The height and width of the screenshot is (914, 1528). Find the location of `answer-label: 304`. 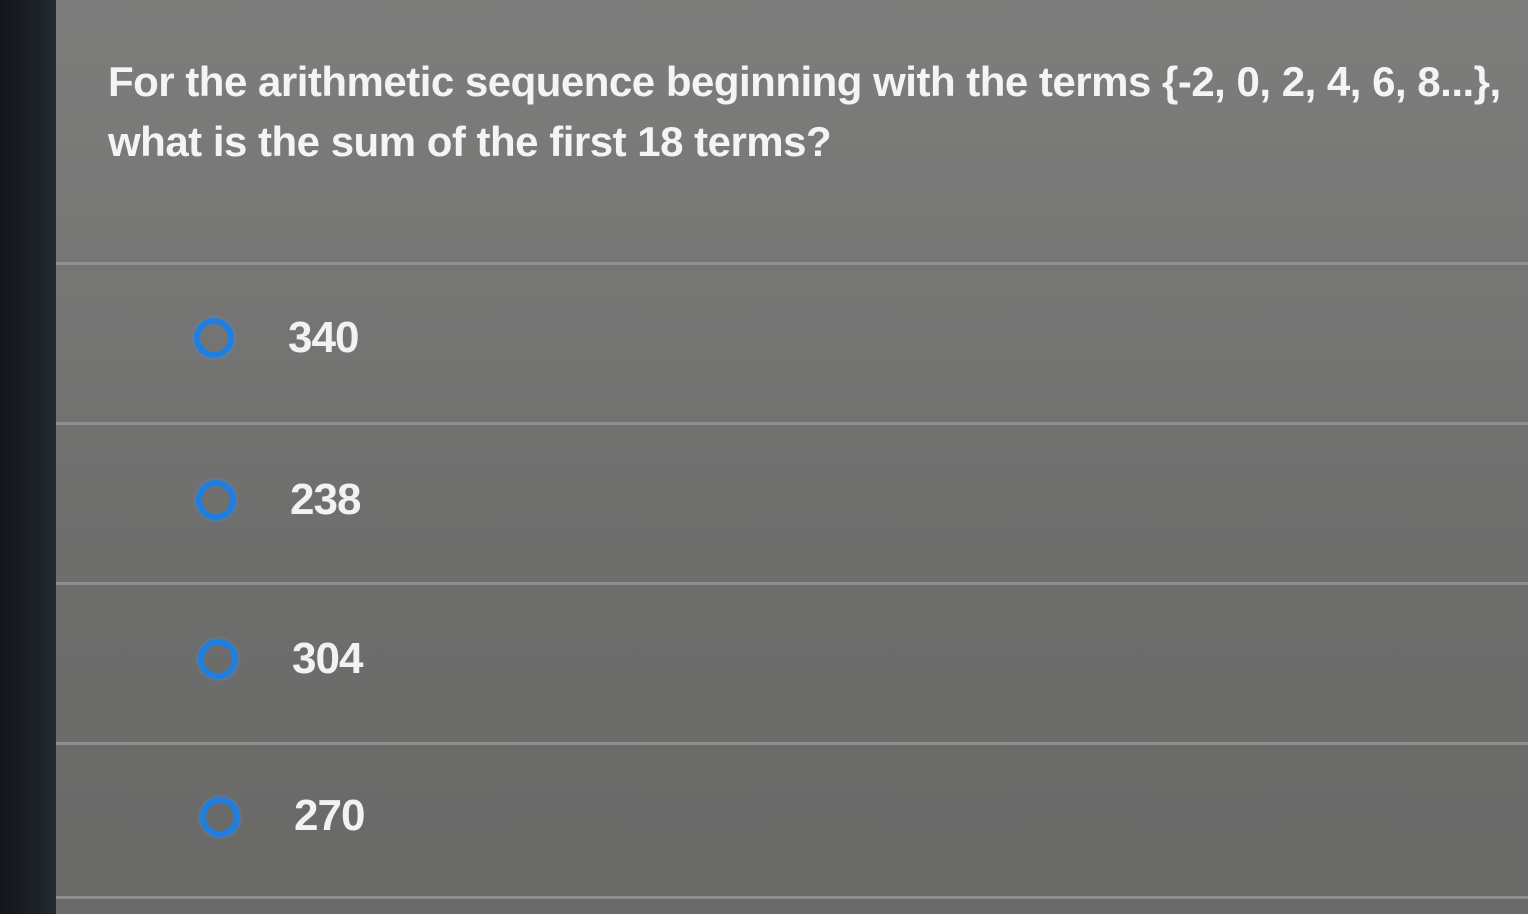

answer-label: 304 is located at coordinates (327, 658).